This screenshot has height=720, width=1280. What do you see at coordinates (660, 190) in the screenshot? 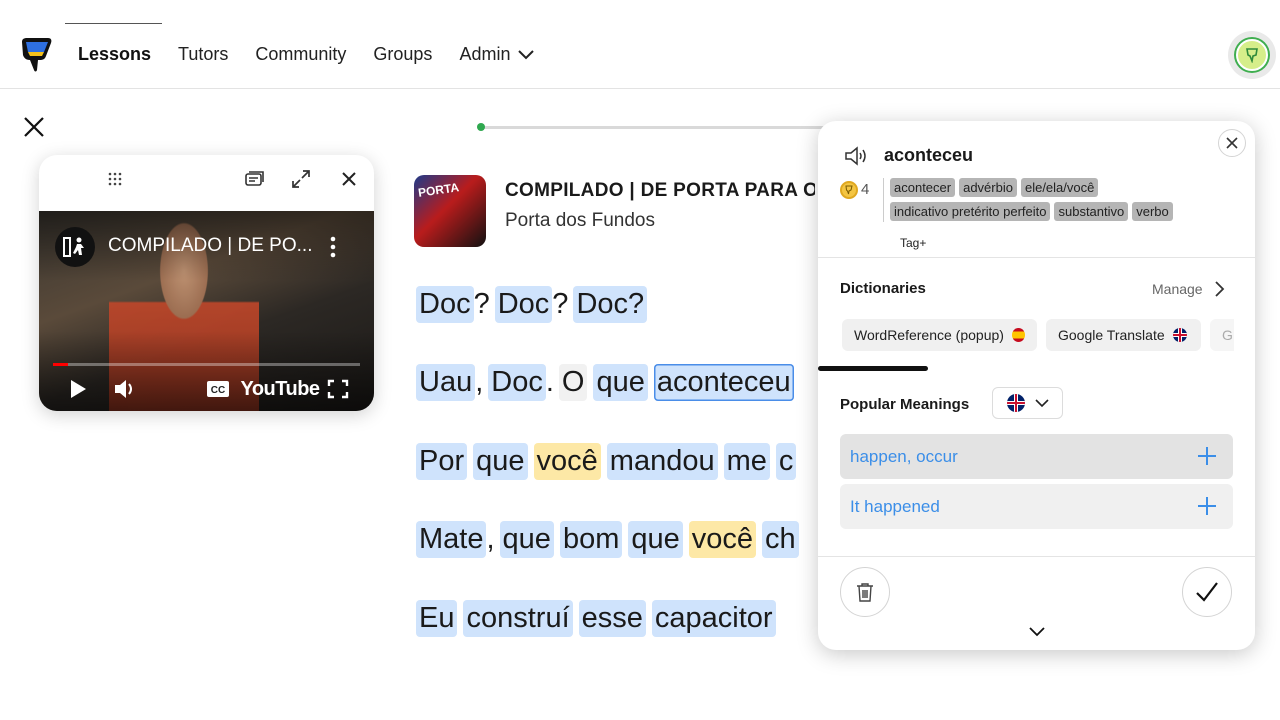
I see `lesson-title: COMPILADO | DE PORTA PARA O F` at bounding box center [660, 190].